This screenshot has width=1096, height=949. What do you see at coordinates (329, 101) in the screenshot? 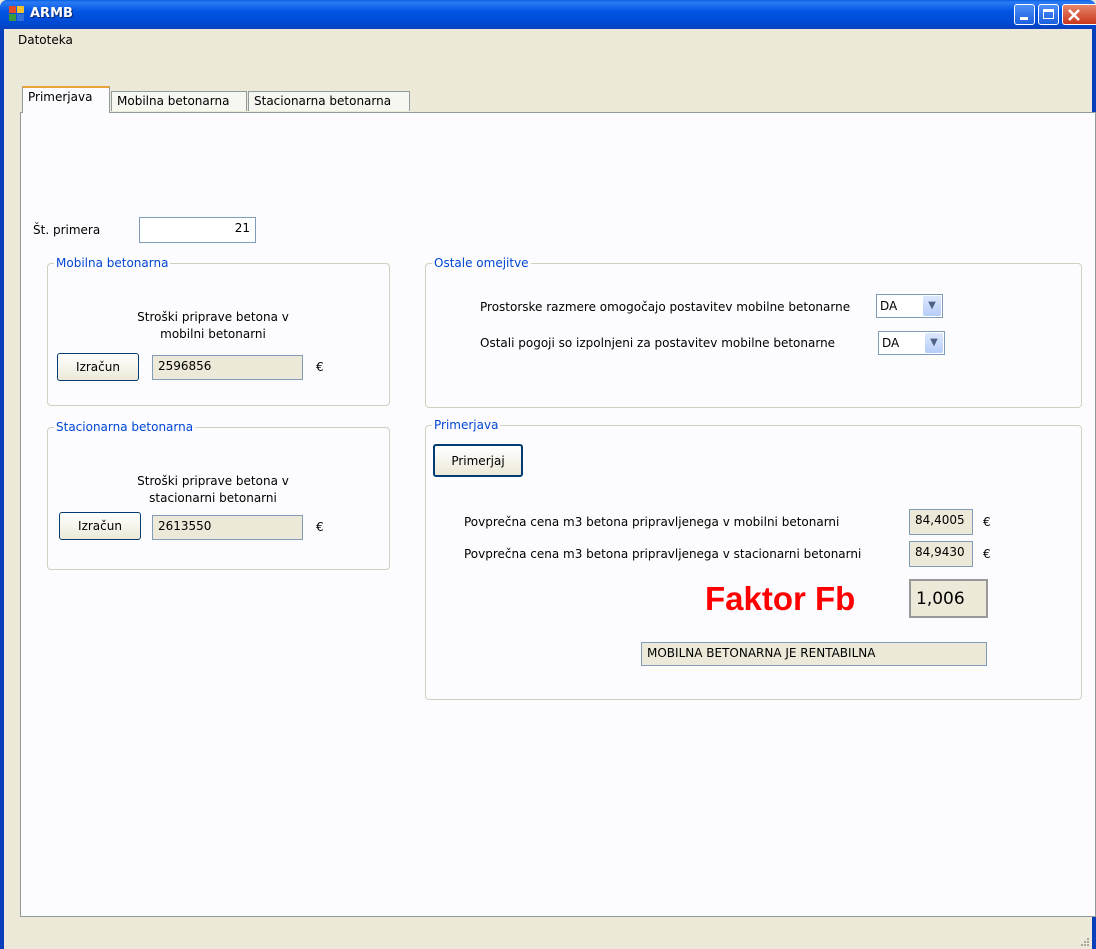
I see `tab-stacionarna-betonarna: Stacionarna betonarna` at bounding box center [329, 101].